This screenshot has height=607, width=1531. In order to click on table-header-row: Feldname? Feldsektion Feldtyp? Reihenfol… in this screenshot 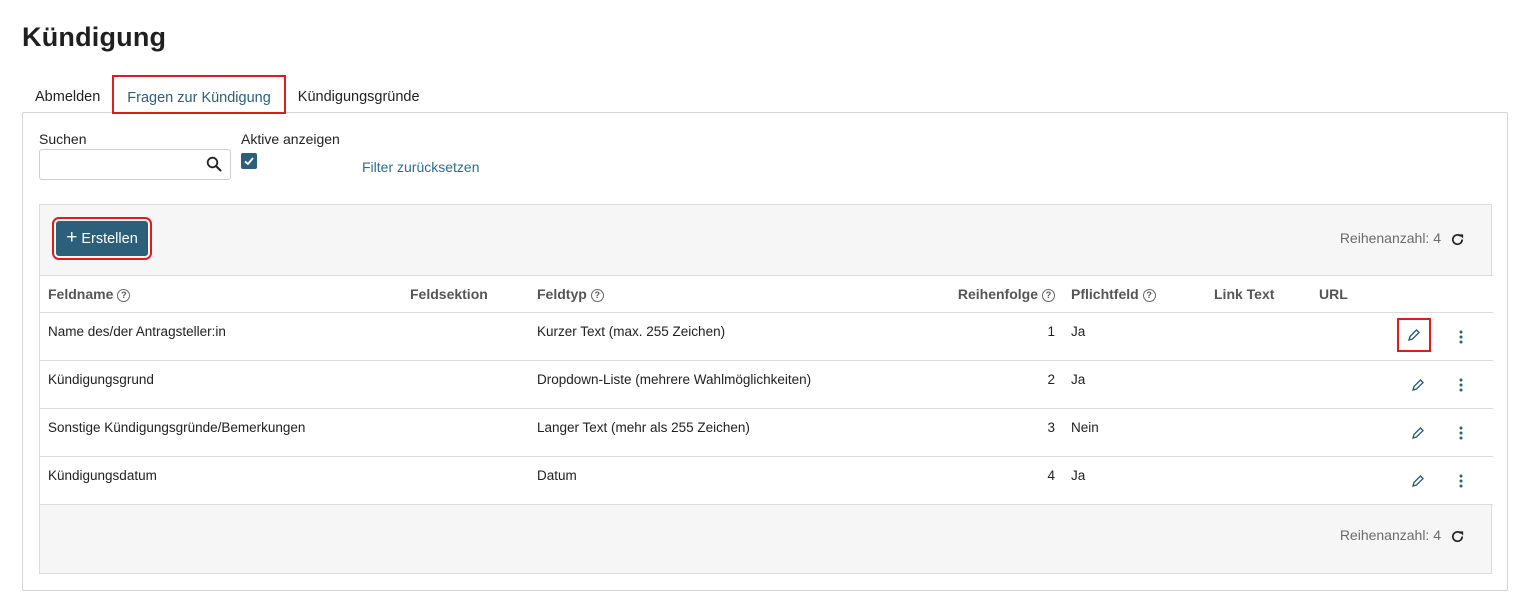, I will do `click(766, 294)`.